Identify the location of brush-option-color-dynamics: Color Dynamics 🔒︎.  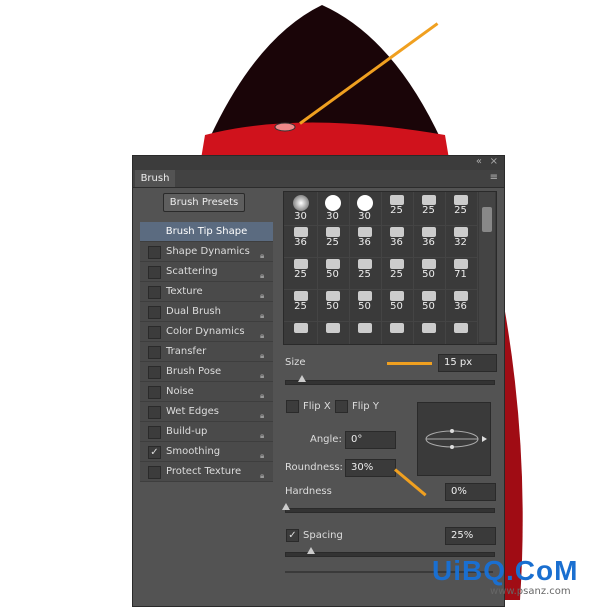
(206, 332).